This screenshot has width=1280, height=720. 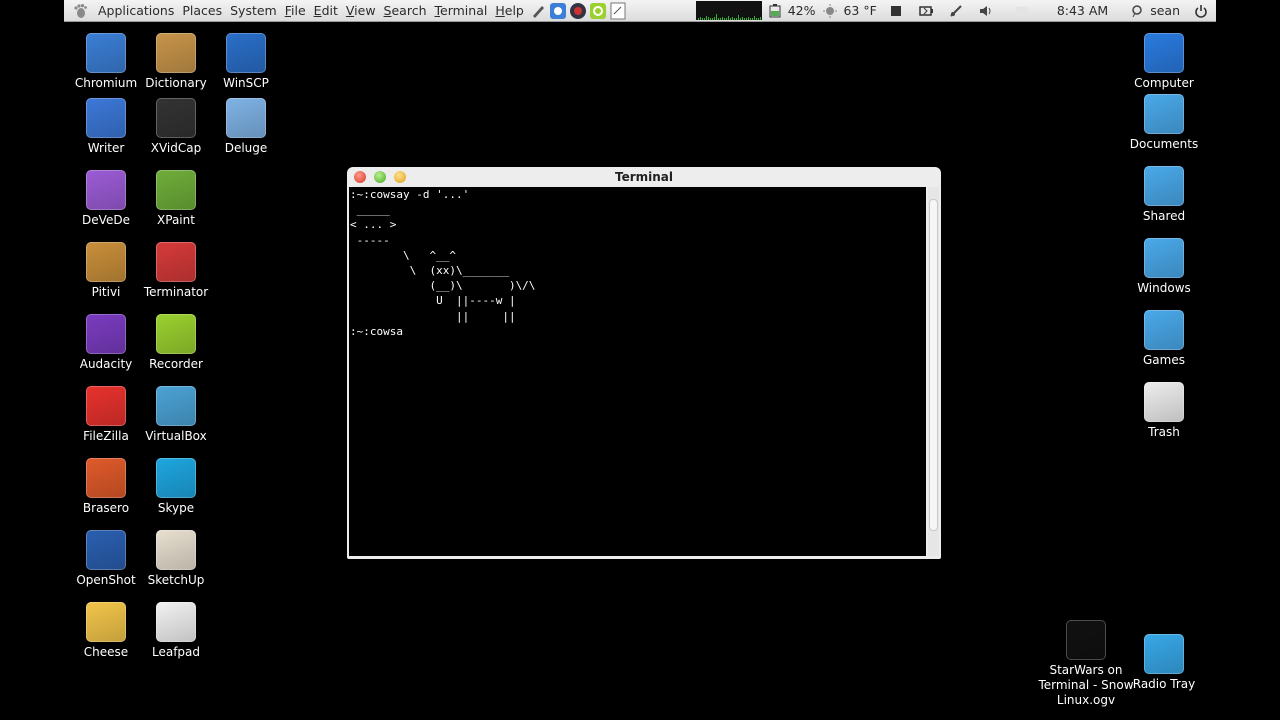 I want to click on menu-edit: Edit, so click(x=326, y=10).